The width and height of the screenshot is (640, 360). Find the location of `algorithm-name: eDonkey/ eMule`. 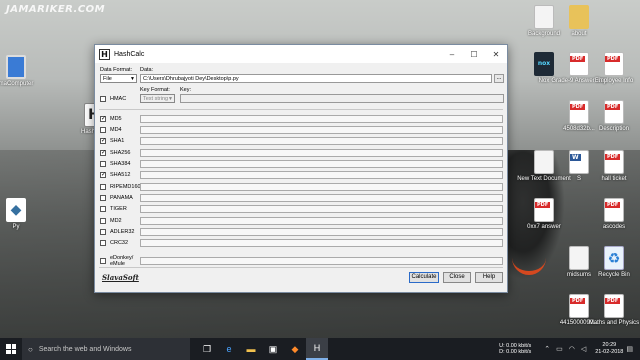

algorithm-name: eDonkey/ eMule is located at coordinates (122, 261).